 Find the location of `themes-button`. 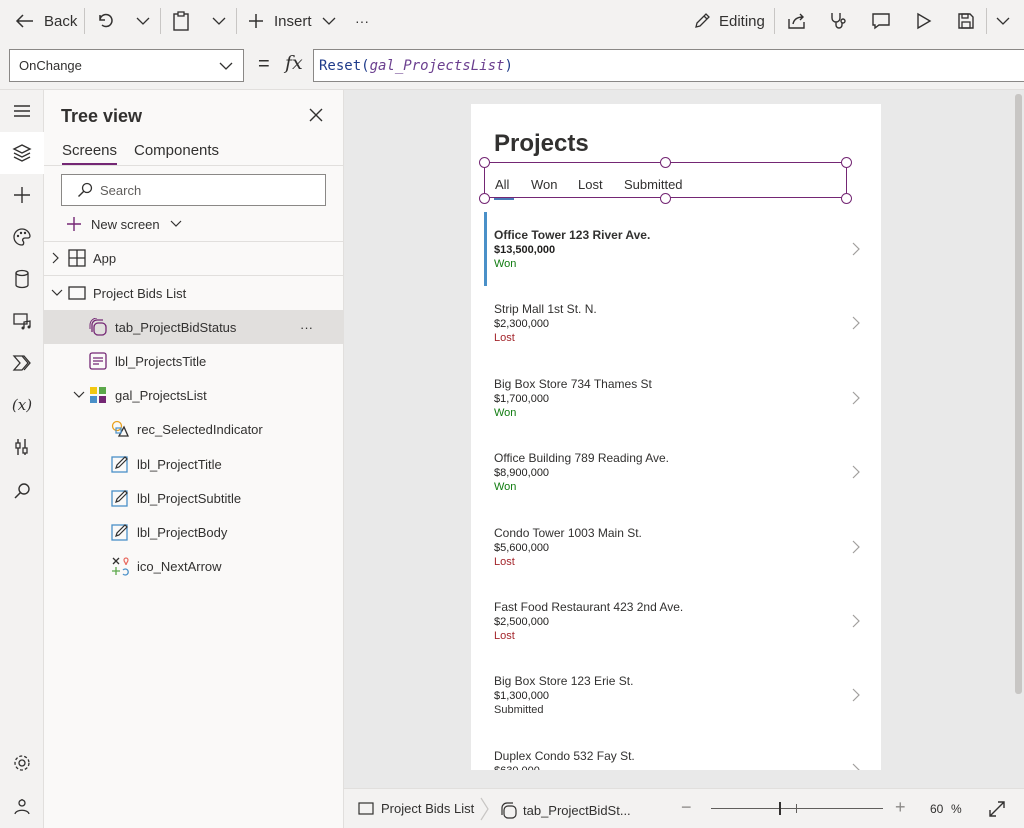

themes-button is located at coordinates (22, 237).